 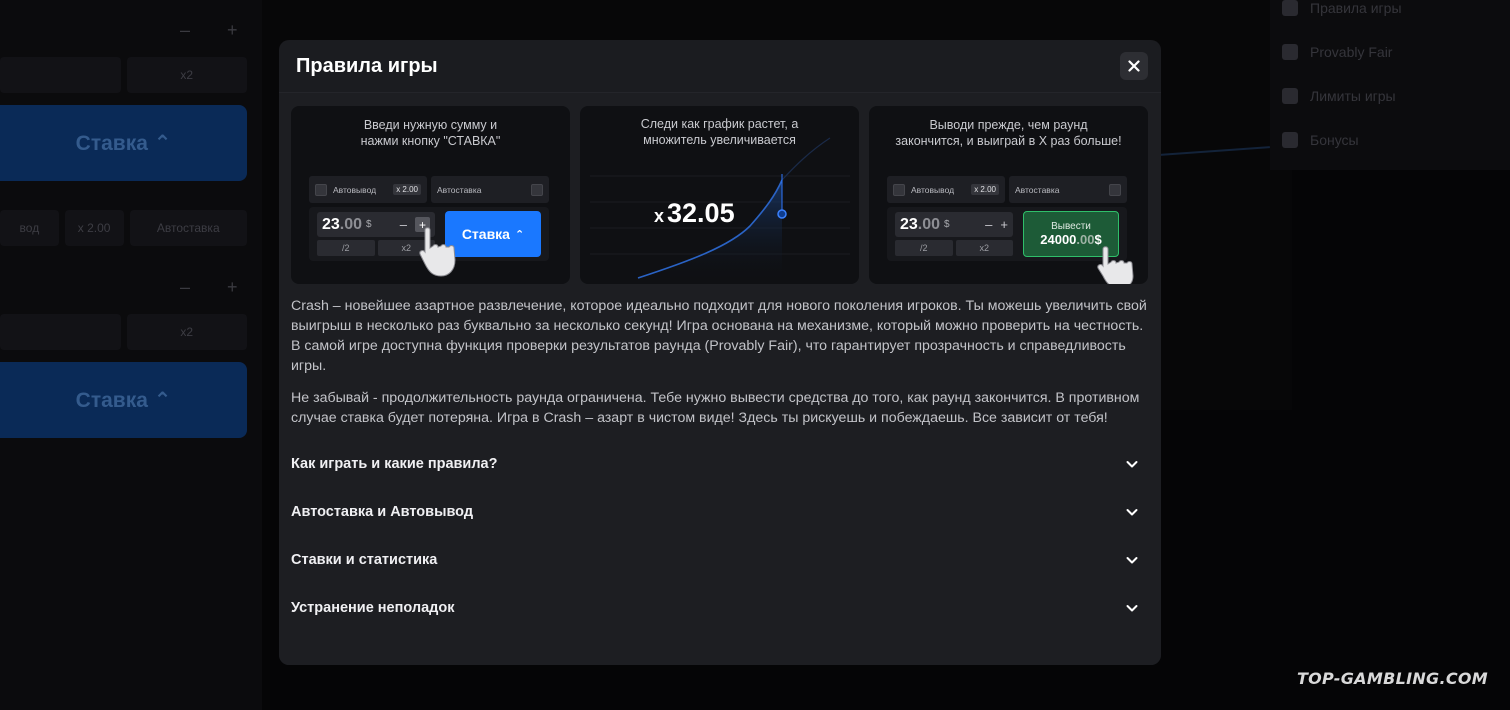 What do you see at coordinates (367, 65) in the screenshot?
I see `modal-title: Правила игры` at bounding box center [367, 65].